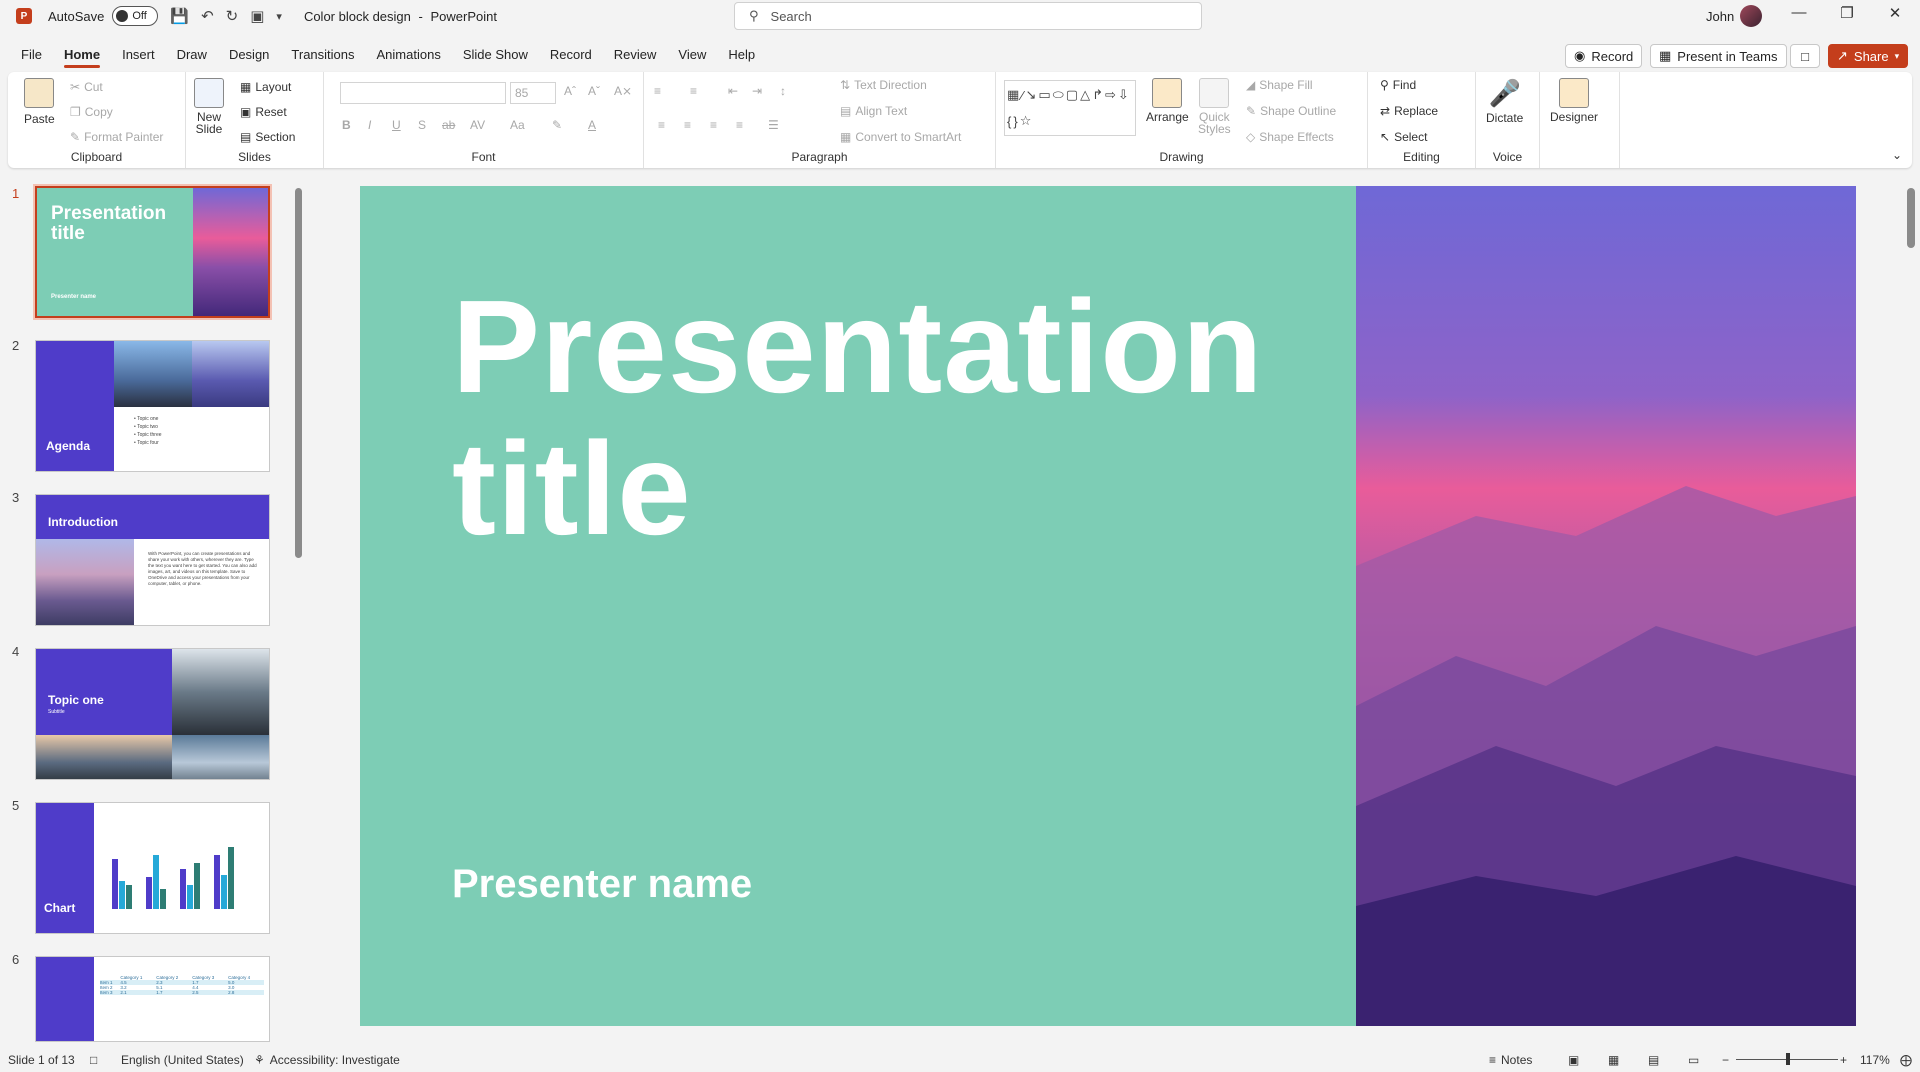  I want to click on fit-slide-icon: ⨁, so click(1906, 1060).